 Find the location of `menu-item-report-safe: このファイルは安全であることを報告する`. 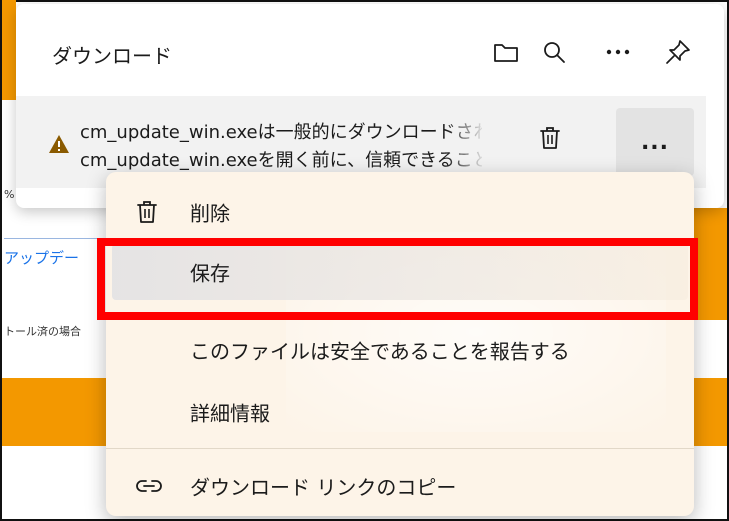

menu-item-report-safe: このファイルは安全であることを報告する is located at coordinates (400, 350).